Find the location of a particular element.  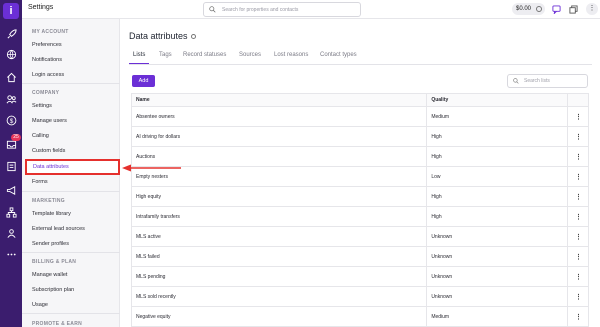

global-search-placeholder: Search for properties and contacts is located at coordinates (260, 9).